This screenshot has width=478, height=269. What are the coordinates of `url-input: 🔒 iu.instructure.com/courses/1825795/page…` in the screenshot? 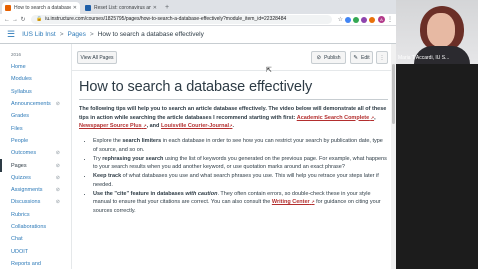 It's located at (181, 19).